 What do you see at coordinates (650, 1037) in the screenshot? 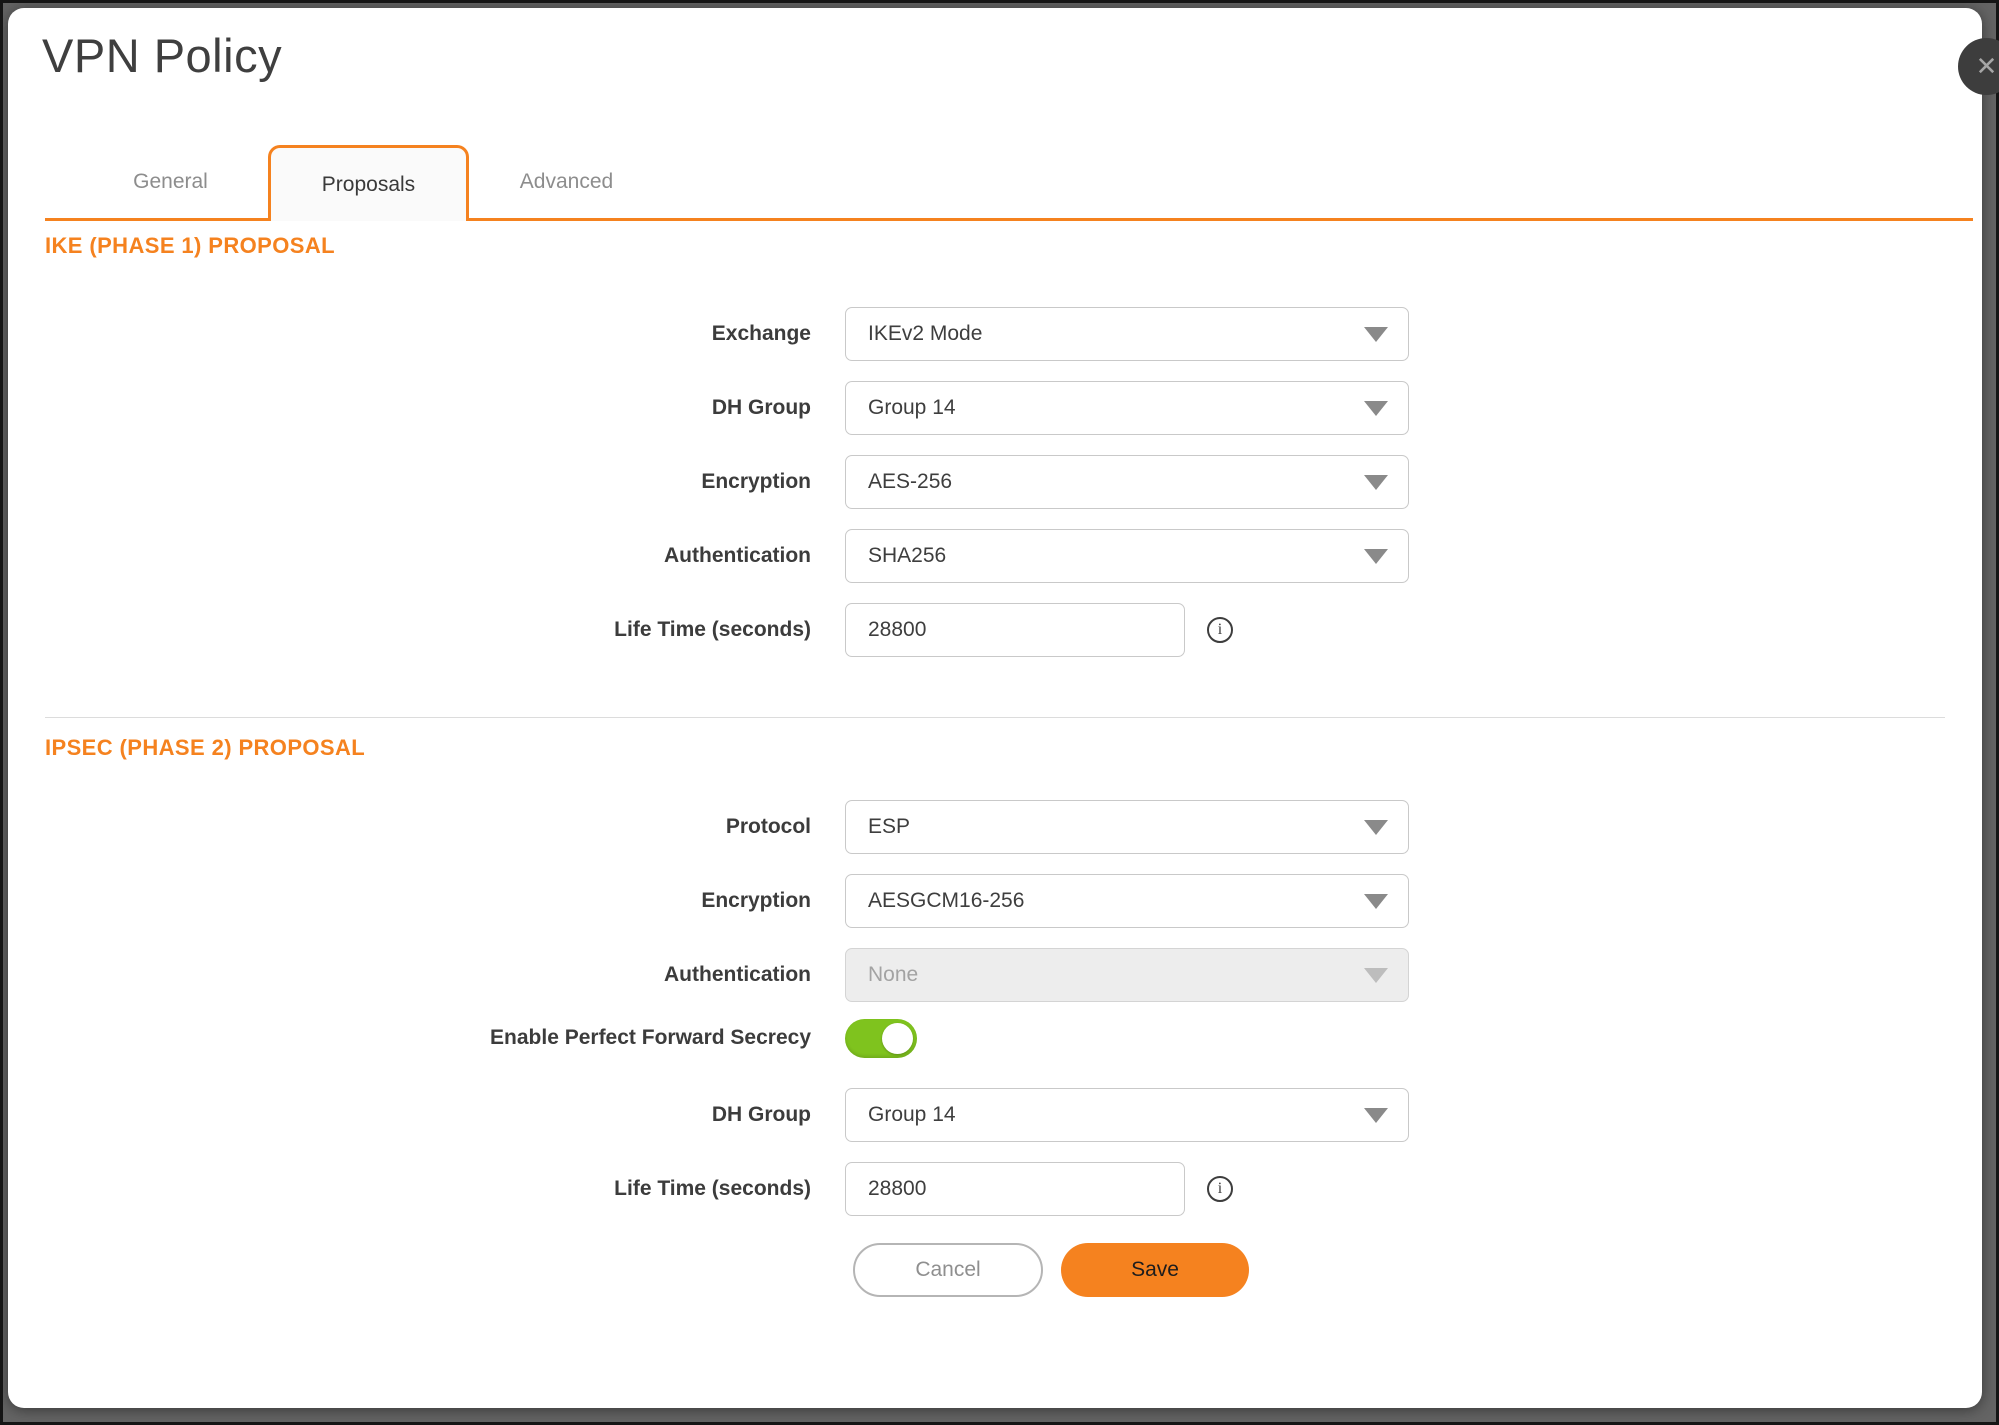
I see `pfs-label: Enable Perfect Forward Secrecy` at bounding box center [650, 1037].